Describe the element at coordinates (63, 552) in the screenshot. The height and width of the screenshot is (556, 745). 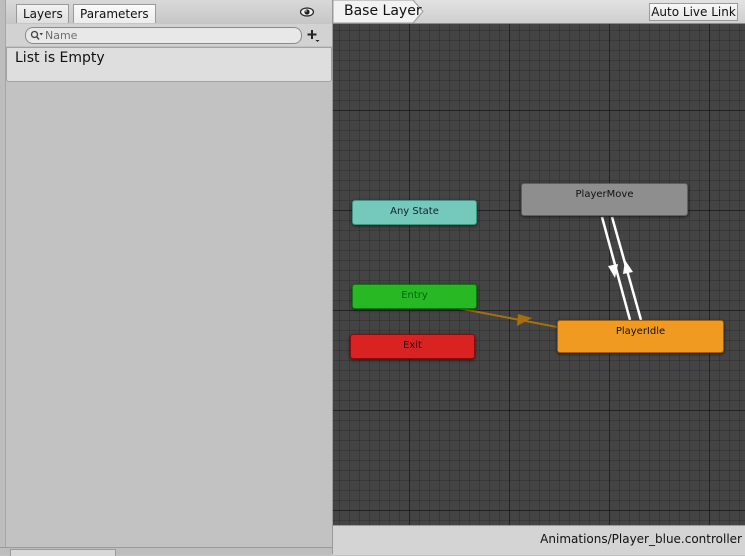
I see `bottom-tab` at that location.